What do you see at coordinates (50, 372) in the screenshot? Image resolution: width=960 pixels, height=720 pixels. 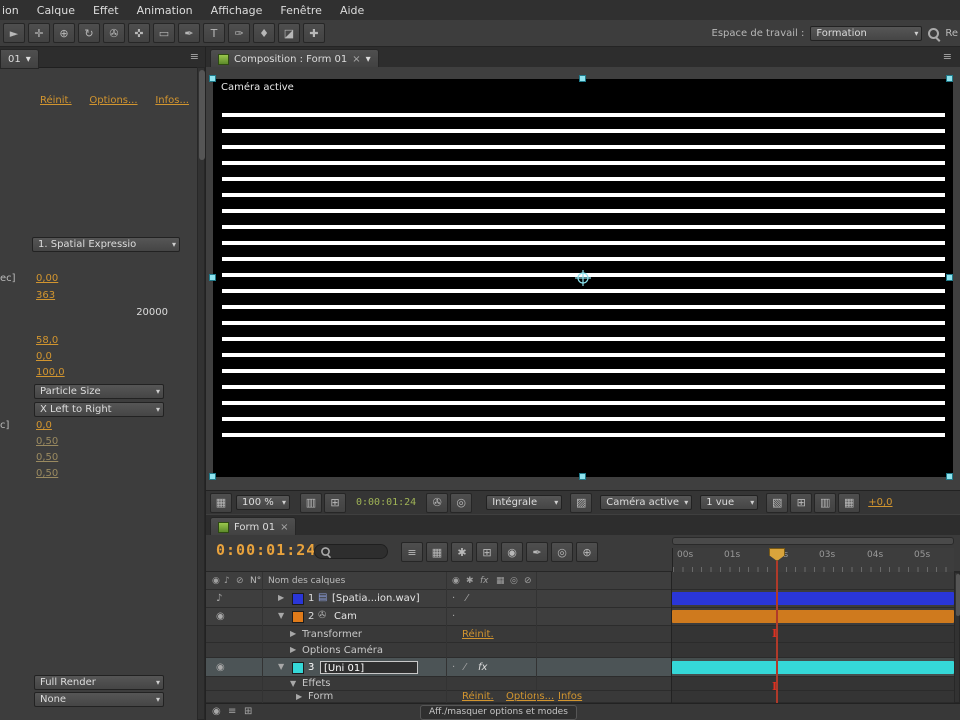 I see `param-value-5: 100,0` at bounding box center [50, 372].